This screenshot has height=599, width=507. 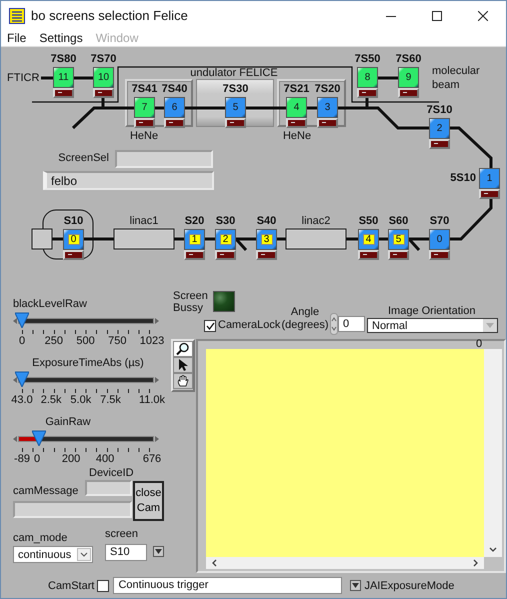 I want to click on menu-item: File, so click(x=16, y=38).